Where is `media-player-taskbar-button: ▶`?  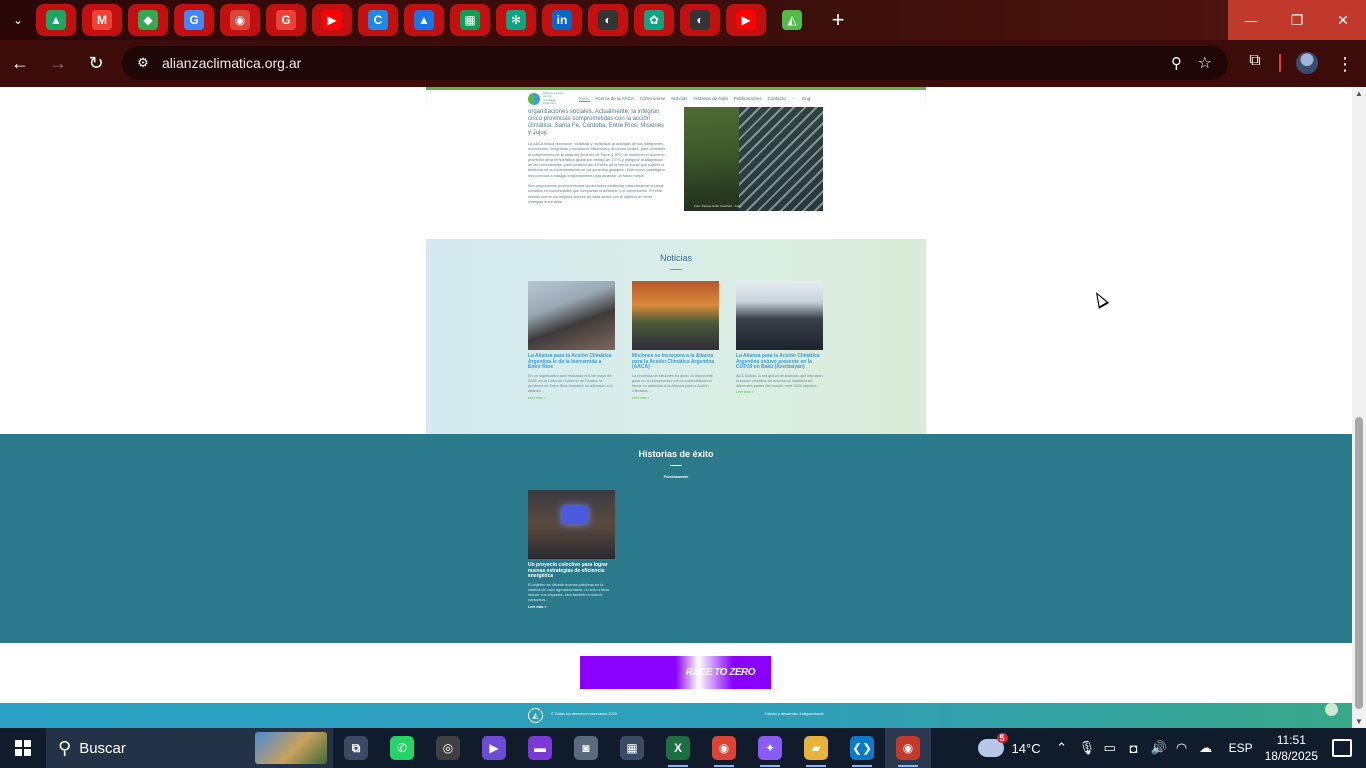 media-player-taskbar-button: ▶ is located at coordinates (494, 748).